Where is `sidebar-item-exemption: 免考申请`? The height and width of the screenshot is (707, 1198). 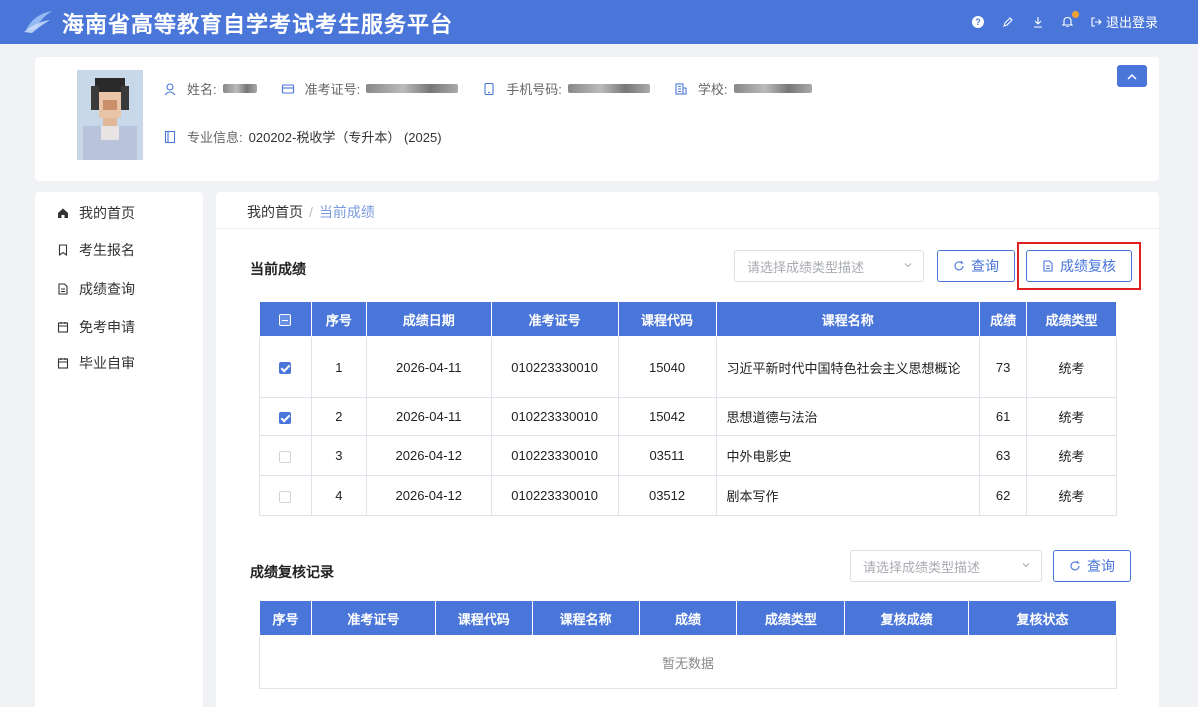 sidebar-item-exemption: 免考申请 is located at coordinates (96, 327).